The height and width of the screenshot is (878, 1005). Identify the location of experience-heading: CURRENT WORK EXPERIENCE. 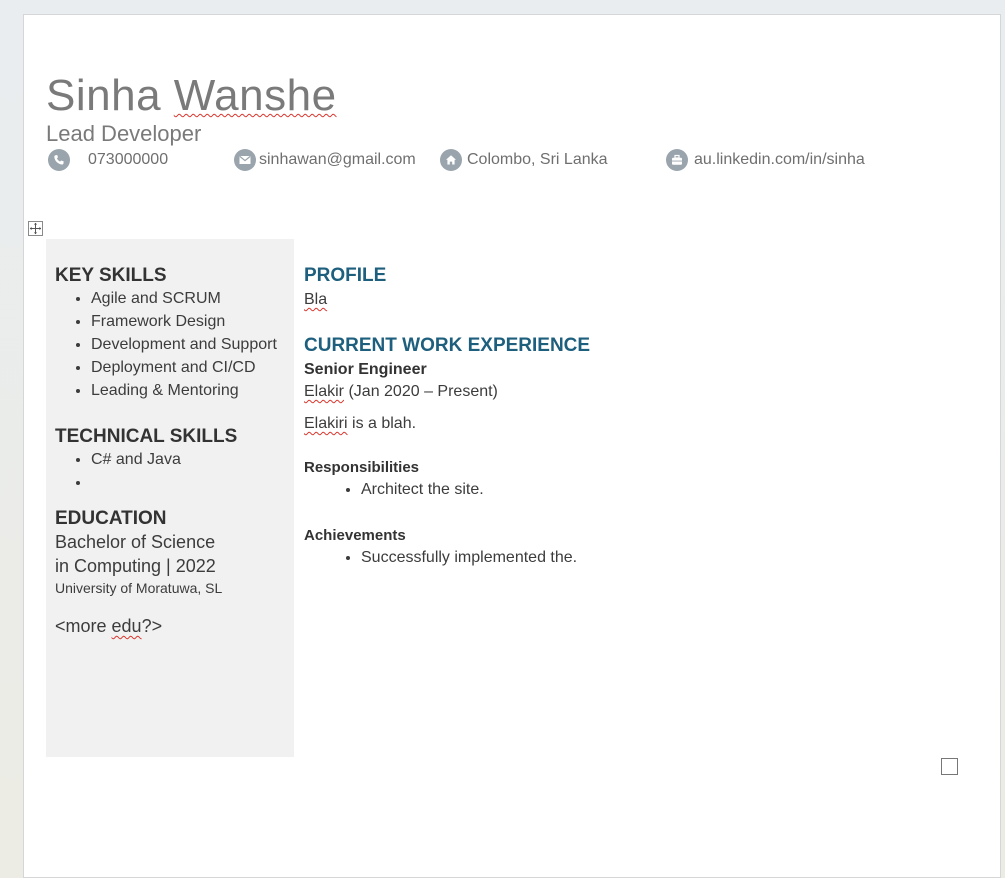
(634, 346).